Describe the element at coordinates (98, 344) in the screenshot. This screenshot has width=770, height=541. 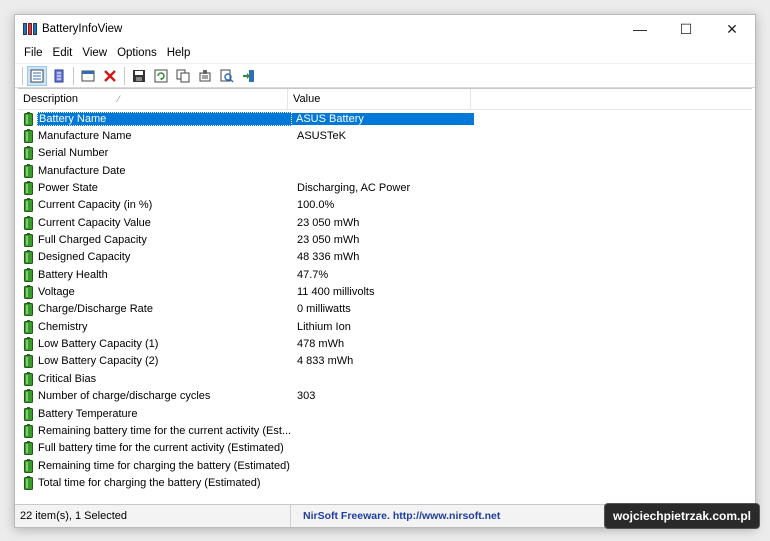
I see `row-description: Low Battery Capacity (1)` at that location.